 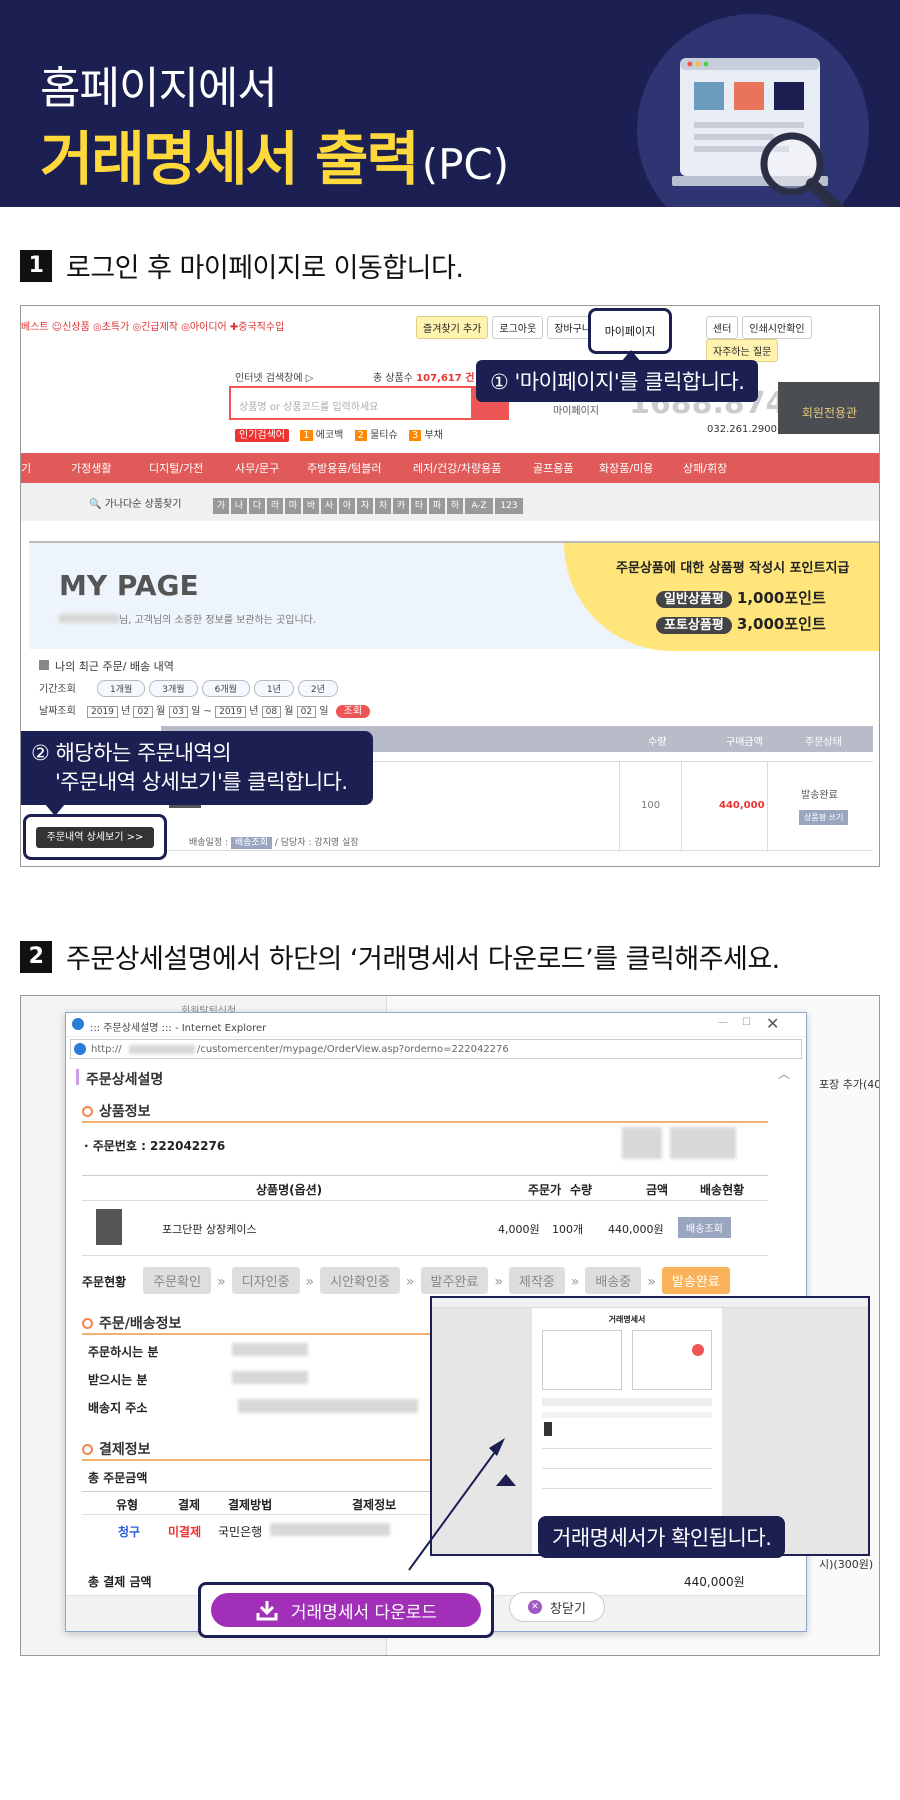 I want to click on alpha-chip: 사, so click(x=329, y=506).